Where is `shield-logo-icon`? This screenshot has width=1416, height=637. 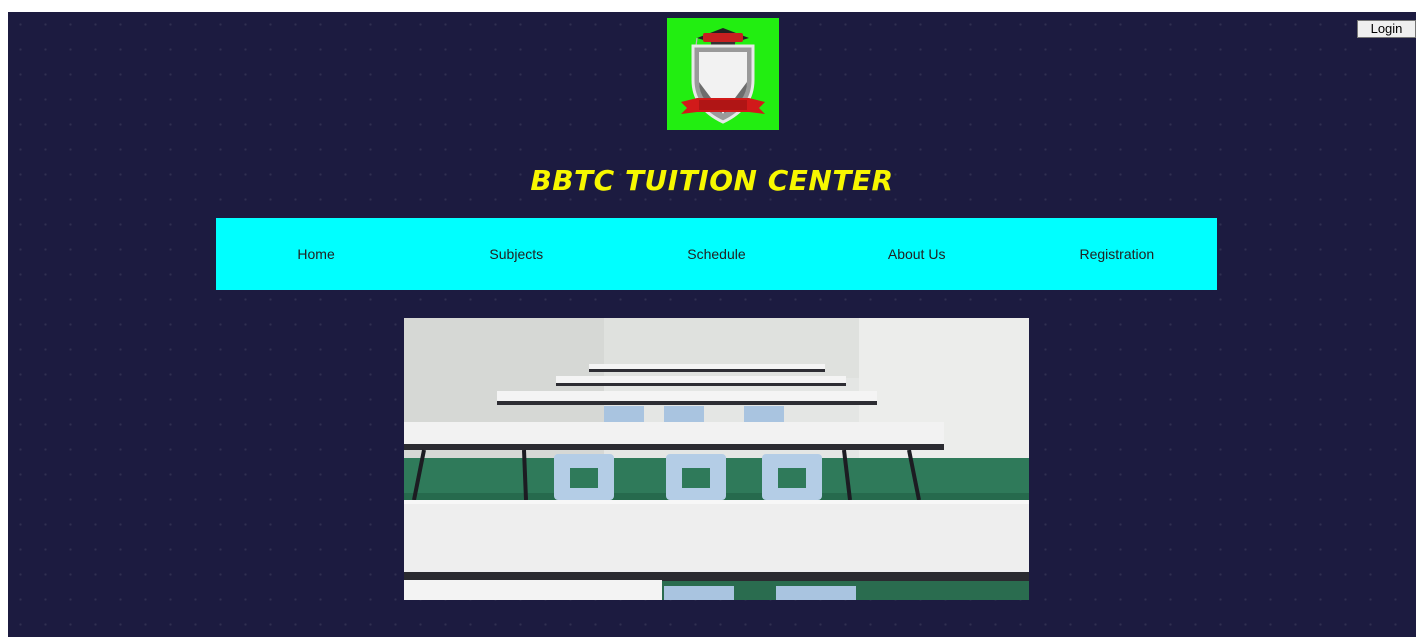 shield-logo-icon is located at coordinates (723, 76).